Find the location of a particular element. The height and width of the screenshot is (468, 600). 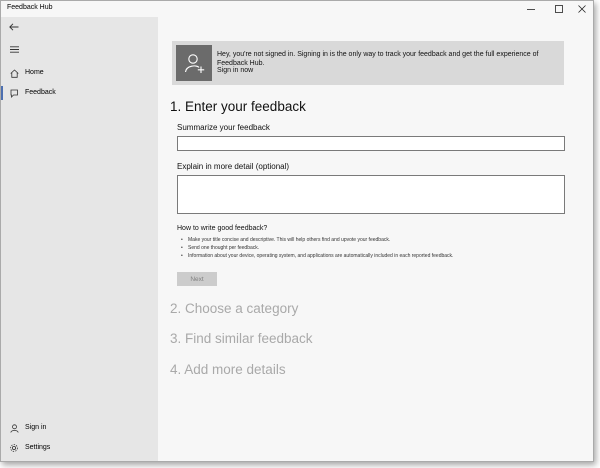

step-3-heading: 3. Find similar feedback is located at coordinates (241, 338).